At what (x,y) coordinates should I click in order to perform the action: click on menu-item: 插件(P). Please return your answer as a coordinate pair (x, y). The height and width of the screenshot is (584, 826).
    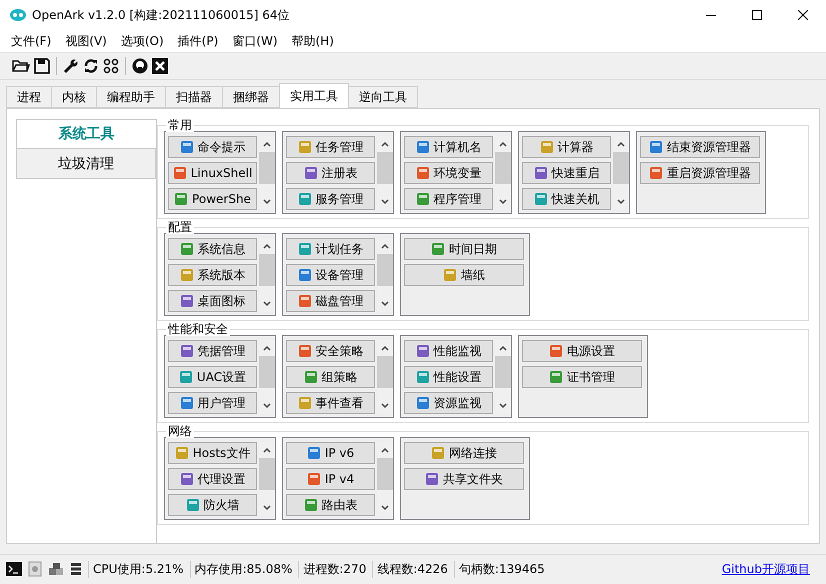
    Looking at the image, I should click on (198, 41).